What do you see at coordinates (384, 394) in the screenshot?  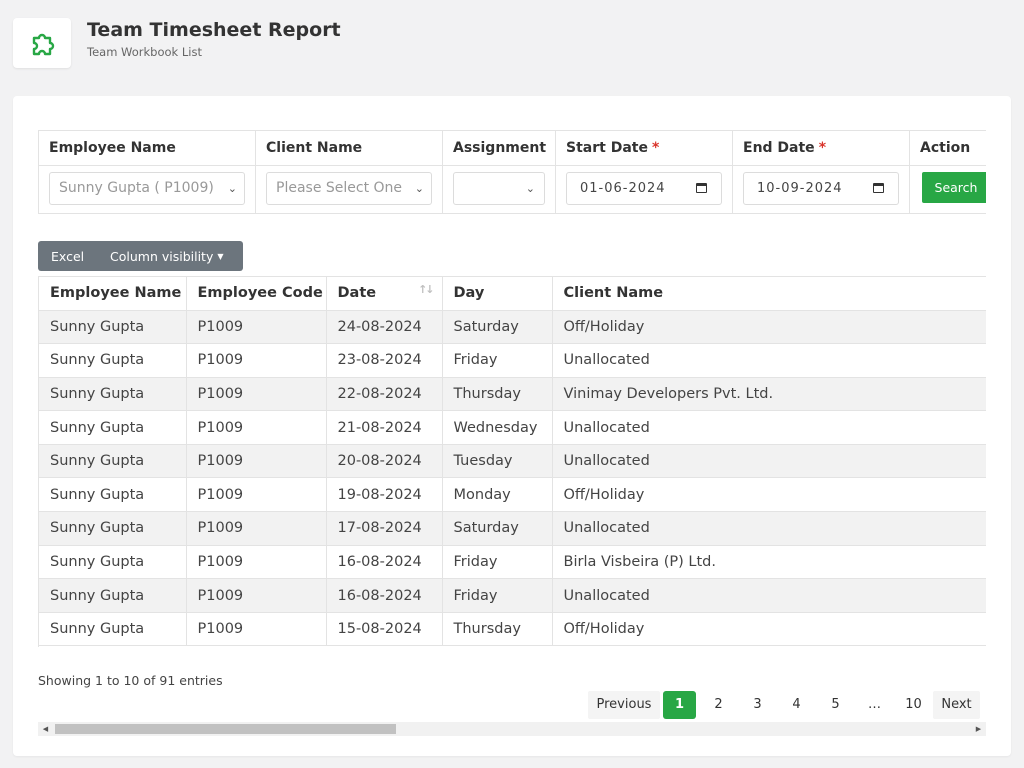 I see `cell-date: 22-08-2024` at bounding box center [384, 394].